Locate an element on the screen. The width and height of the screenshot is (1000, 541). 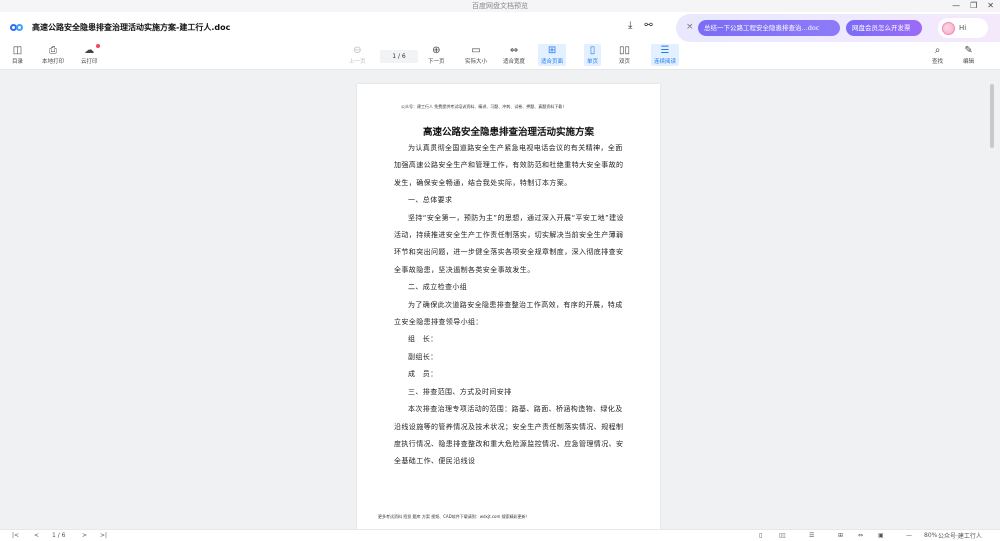
next-page-button: ⊕ 下一页 is located at coordinates (436, 55).